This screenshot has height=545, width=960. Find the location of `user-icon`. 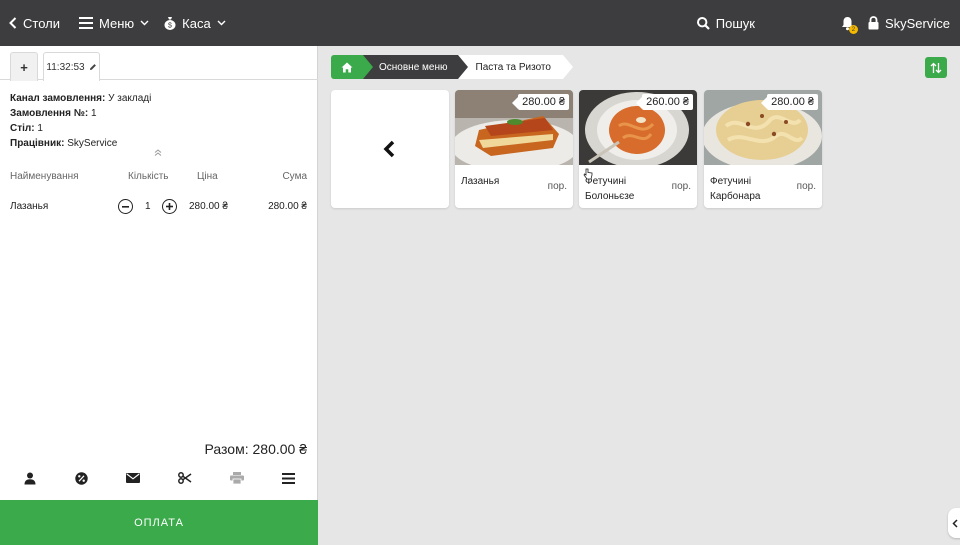

user-icon is located at coordinates (30, 478).